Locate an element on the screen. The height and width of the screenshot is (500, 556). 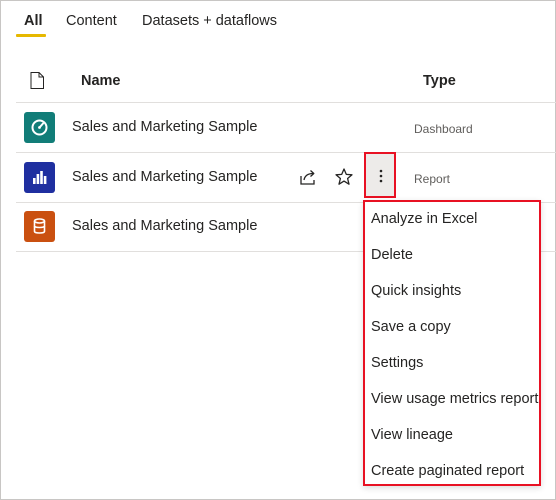
more-options-icon is located at coordinates (381, 176).